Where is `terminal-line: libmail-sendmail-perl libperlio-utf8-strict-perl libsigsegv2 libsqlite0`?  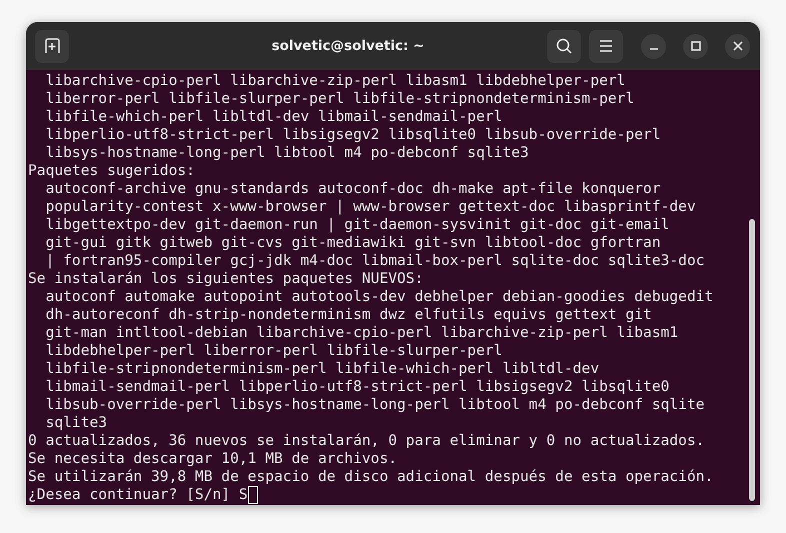 terminal-line: libmail-sendmail-perl libperlio-utf8-strict-perl libsigsegv2 libsqlite0 is located at coordinates (357, 387).